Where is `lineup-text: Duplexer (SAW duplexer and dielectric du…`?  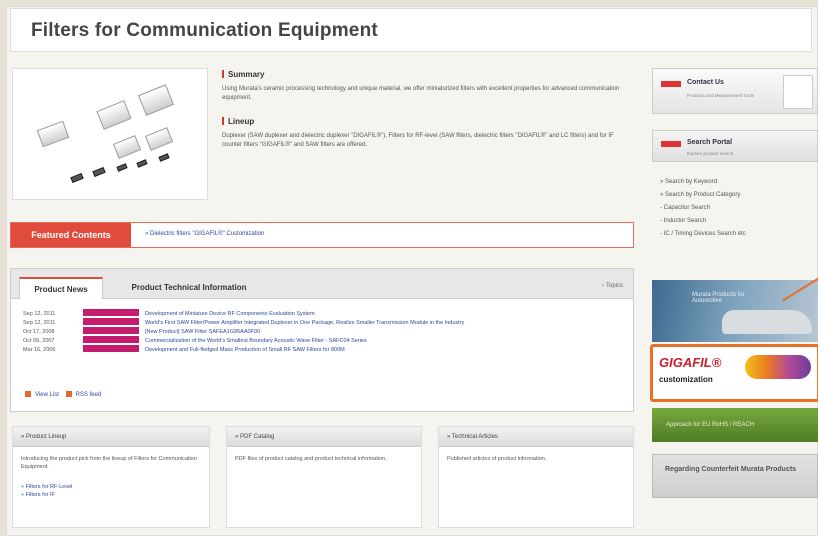 lineup-text: Duplexer (SAW duplexer and dielectric du… is located at coordinates (418, 140).